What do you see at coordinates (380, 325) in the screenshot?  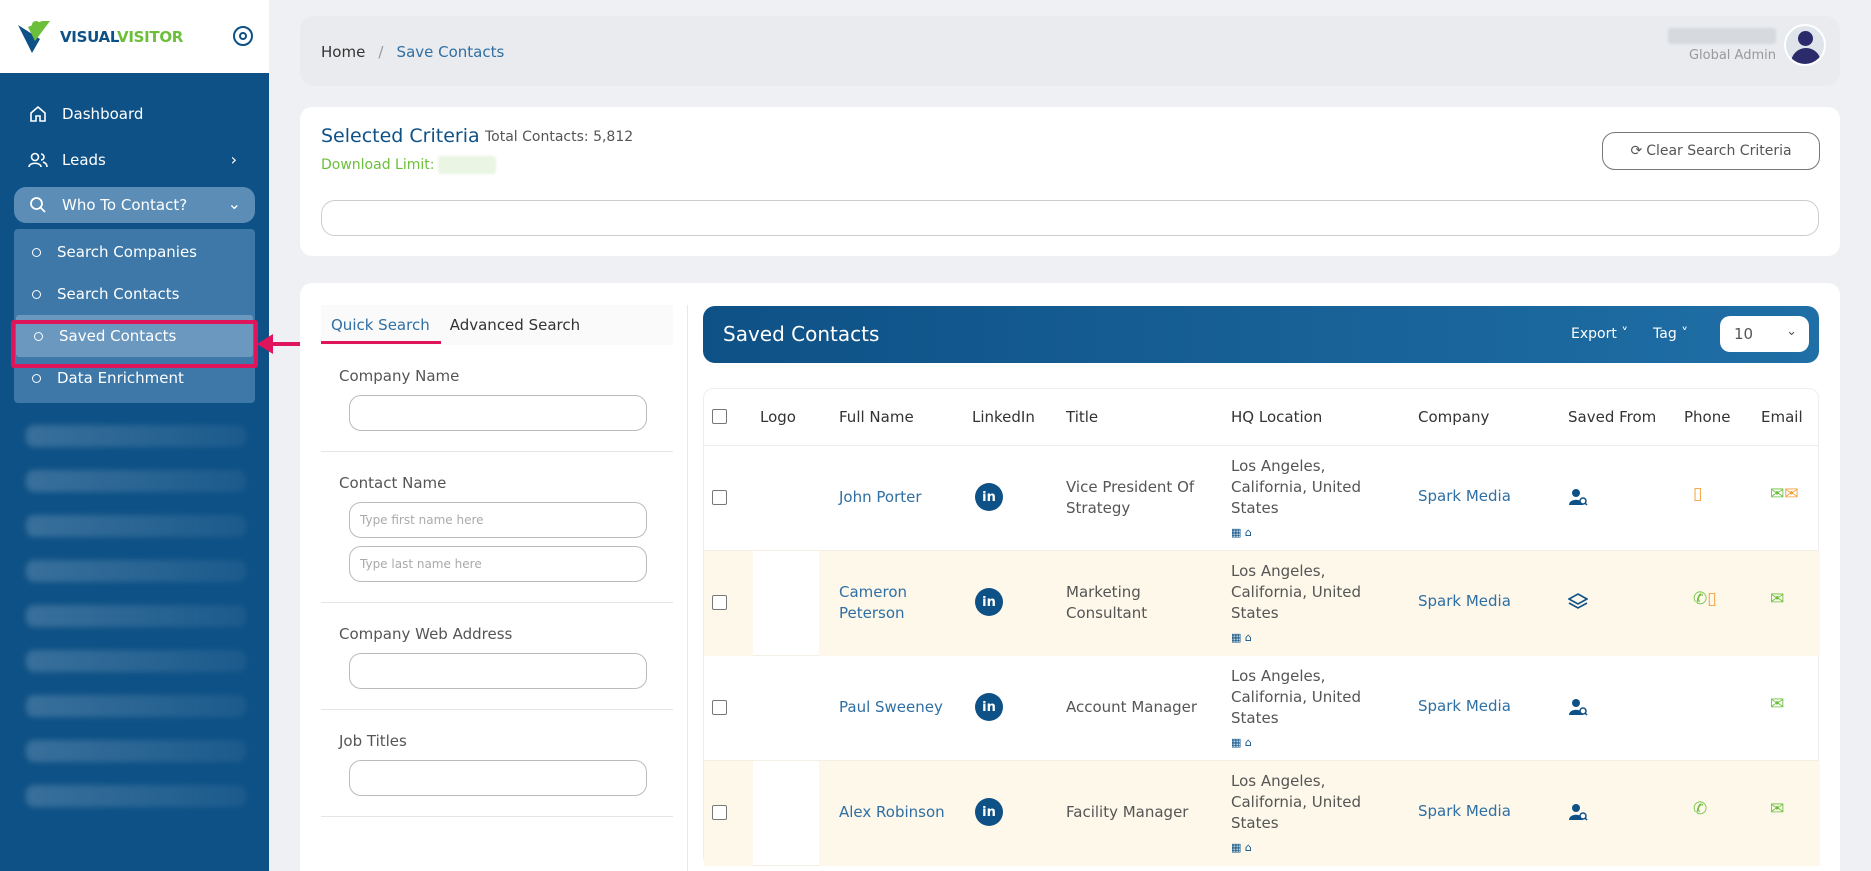 I see `tab-quick-search: Quick Search` at bounding box center [380, 325].